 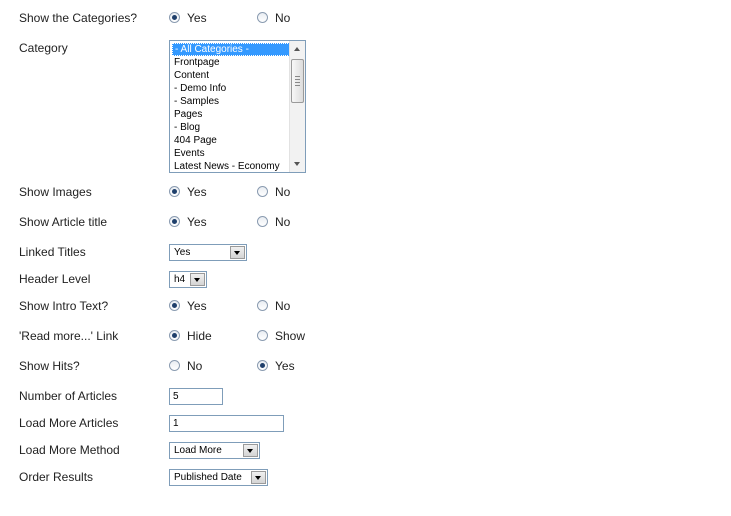 What do you see at coordinates (197, 18) in the screenshot?
I see `show-categories-yes-label: Yes` at bounding box center [197, 18].